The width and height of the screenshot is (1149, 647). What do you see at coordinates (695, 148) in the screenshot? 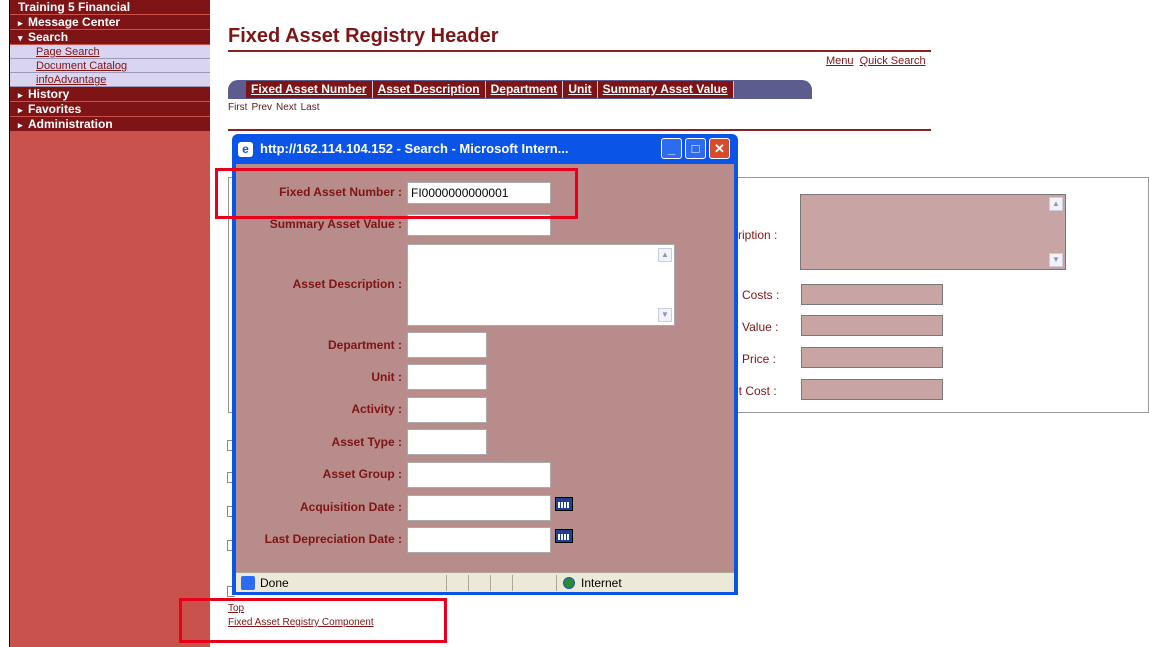
I see `maximize-button: □` at bounding box center [695, 148].